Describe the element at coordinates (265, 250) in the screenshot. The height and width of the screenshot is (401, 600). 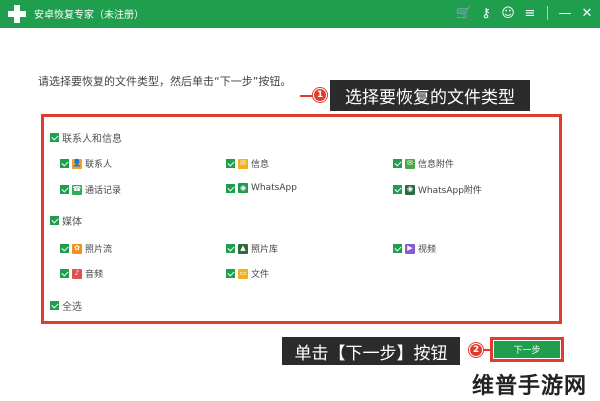
I see `option-photo-library-label: 照片库` at that location.